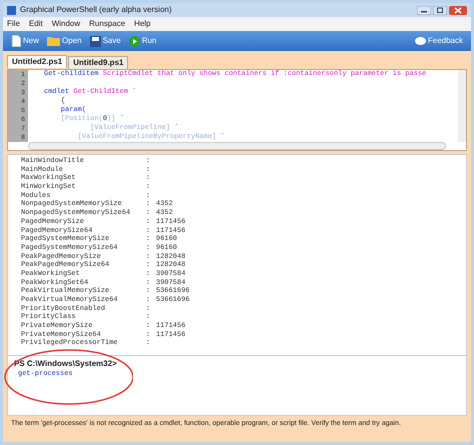 Image resolution: width=474 pixels, height=445 pixels. I want to click on app-icon, so click(11, 10).